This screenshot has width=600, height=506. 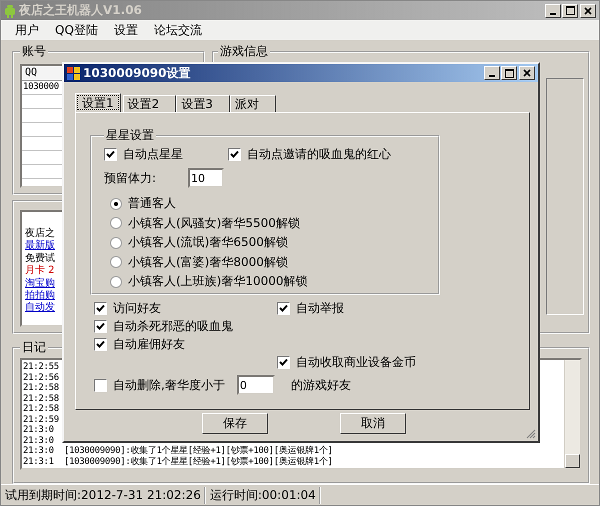 I want to click on checkbox-label: 自动雇佣好友, so click(x=149, y=344).